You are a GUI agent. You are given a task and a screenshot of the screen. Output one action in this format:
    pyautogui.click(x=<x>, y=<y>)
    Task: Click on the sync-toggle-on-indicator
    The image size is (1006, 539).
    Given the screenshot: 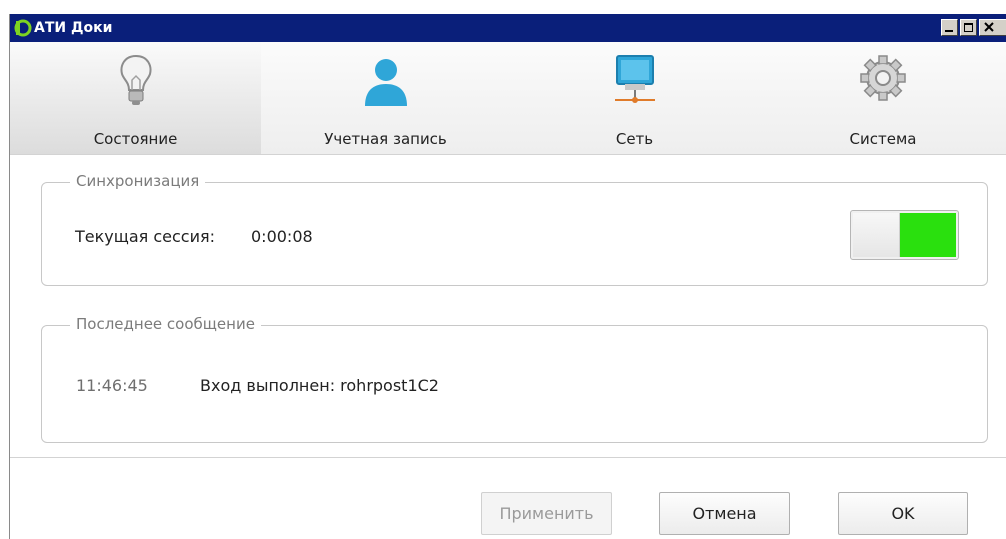 What is the action you would take?
    pyautogui.click(x=928, y=235)
    